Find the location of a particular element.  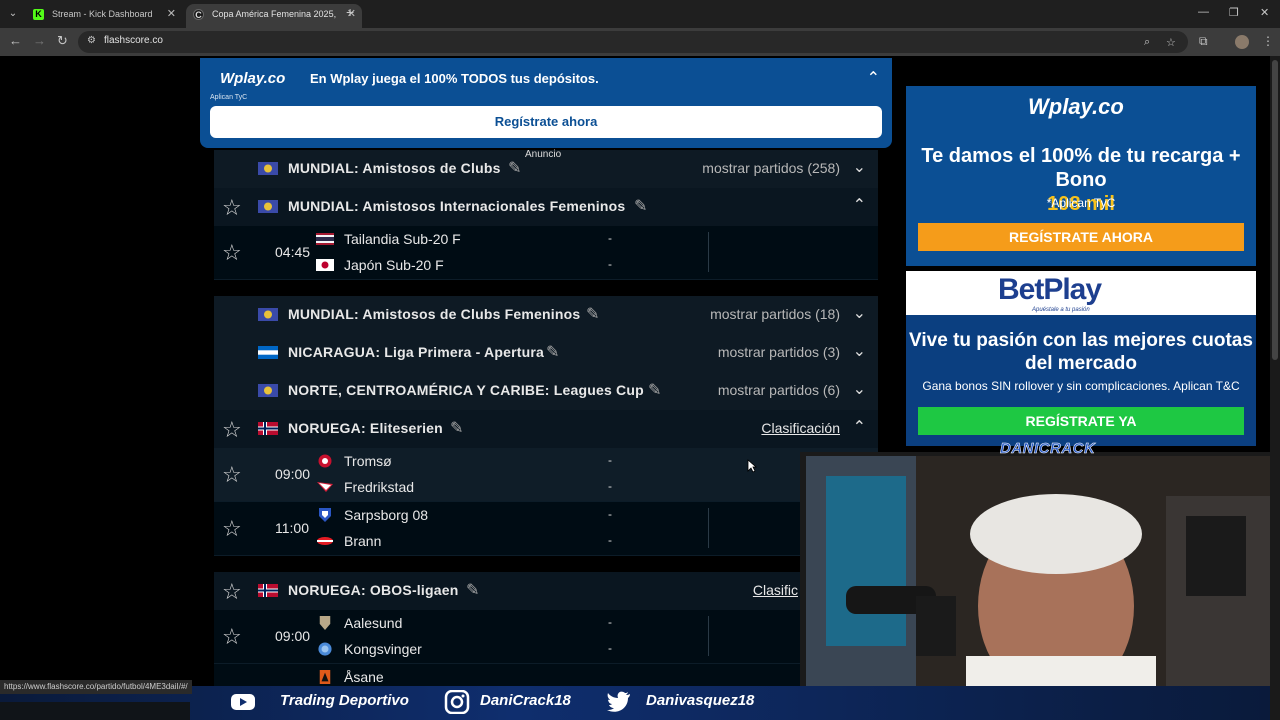

league-name: NORUEGA: Eliteserien is located at coordinates (365, 428).